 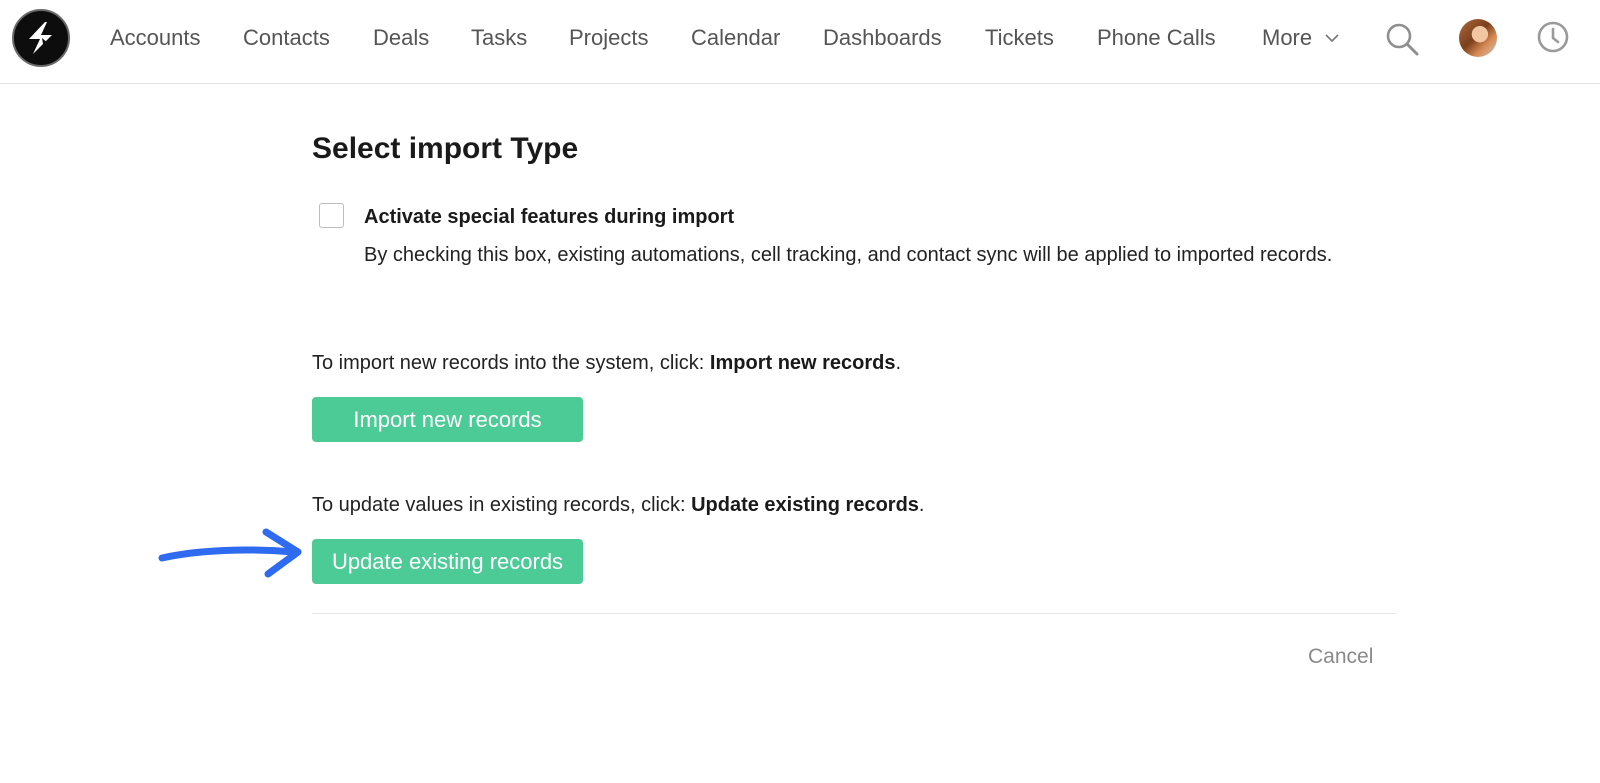 I want to click on special-features-checkbox, so click(x=331, y=215).